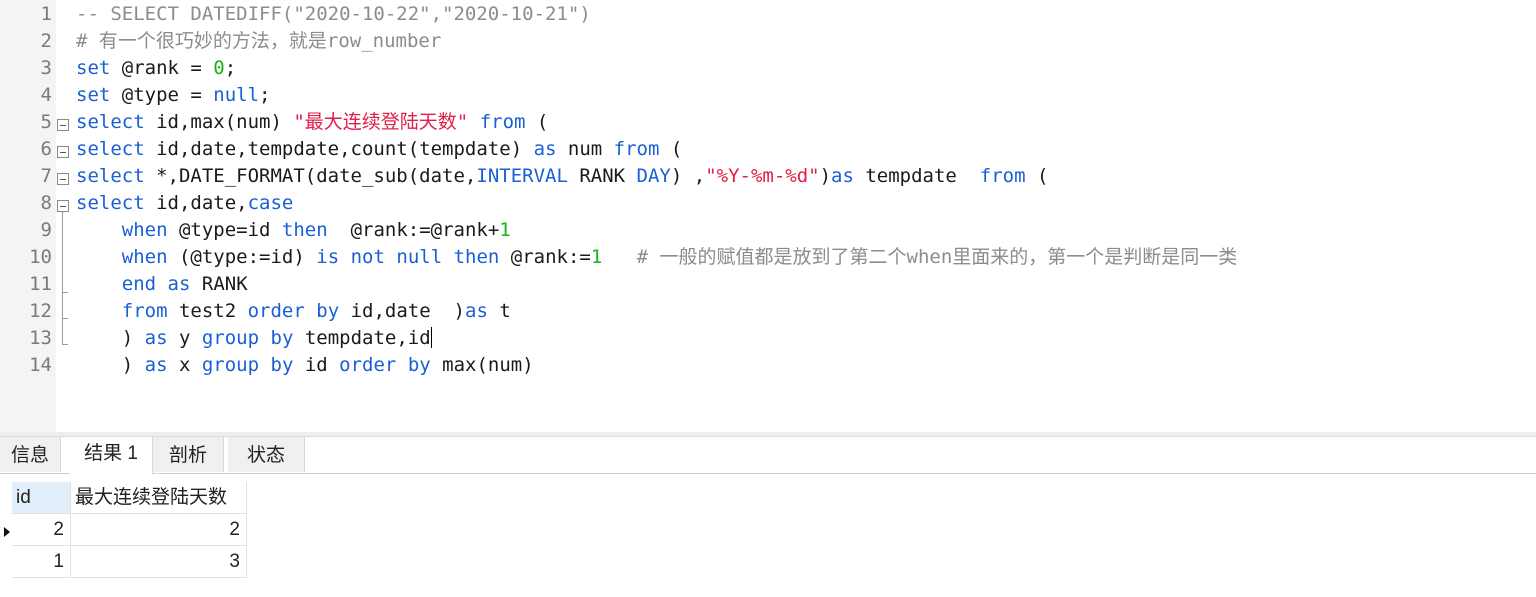 This screenshot has width=1536, height=597. I want to click on code-line: 9 when @type=id then @rank:=@rank+1, so click(768, 230).